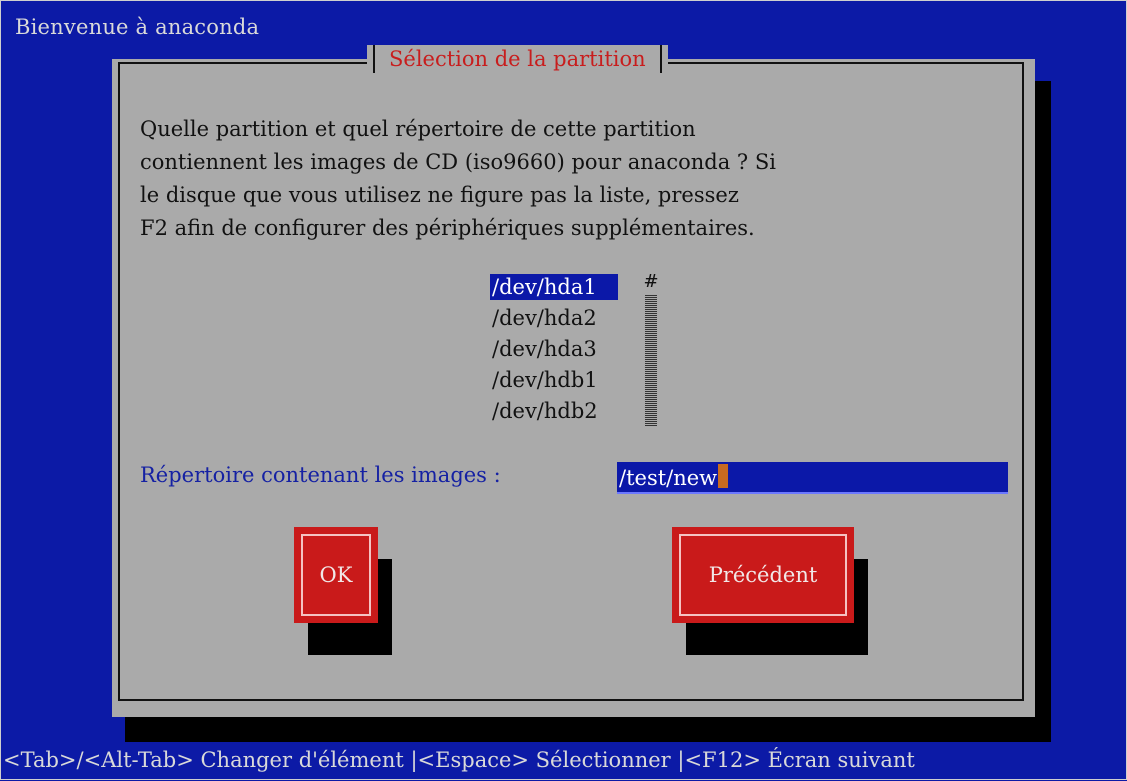 The width and height of the screenshot is (1127, 781). I want to click on directory-value: /test/new, so click(668, 478).